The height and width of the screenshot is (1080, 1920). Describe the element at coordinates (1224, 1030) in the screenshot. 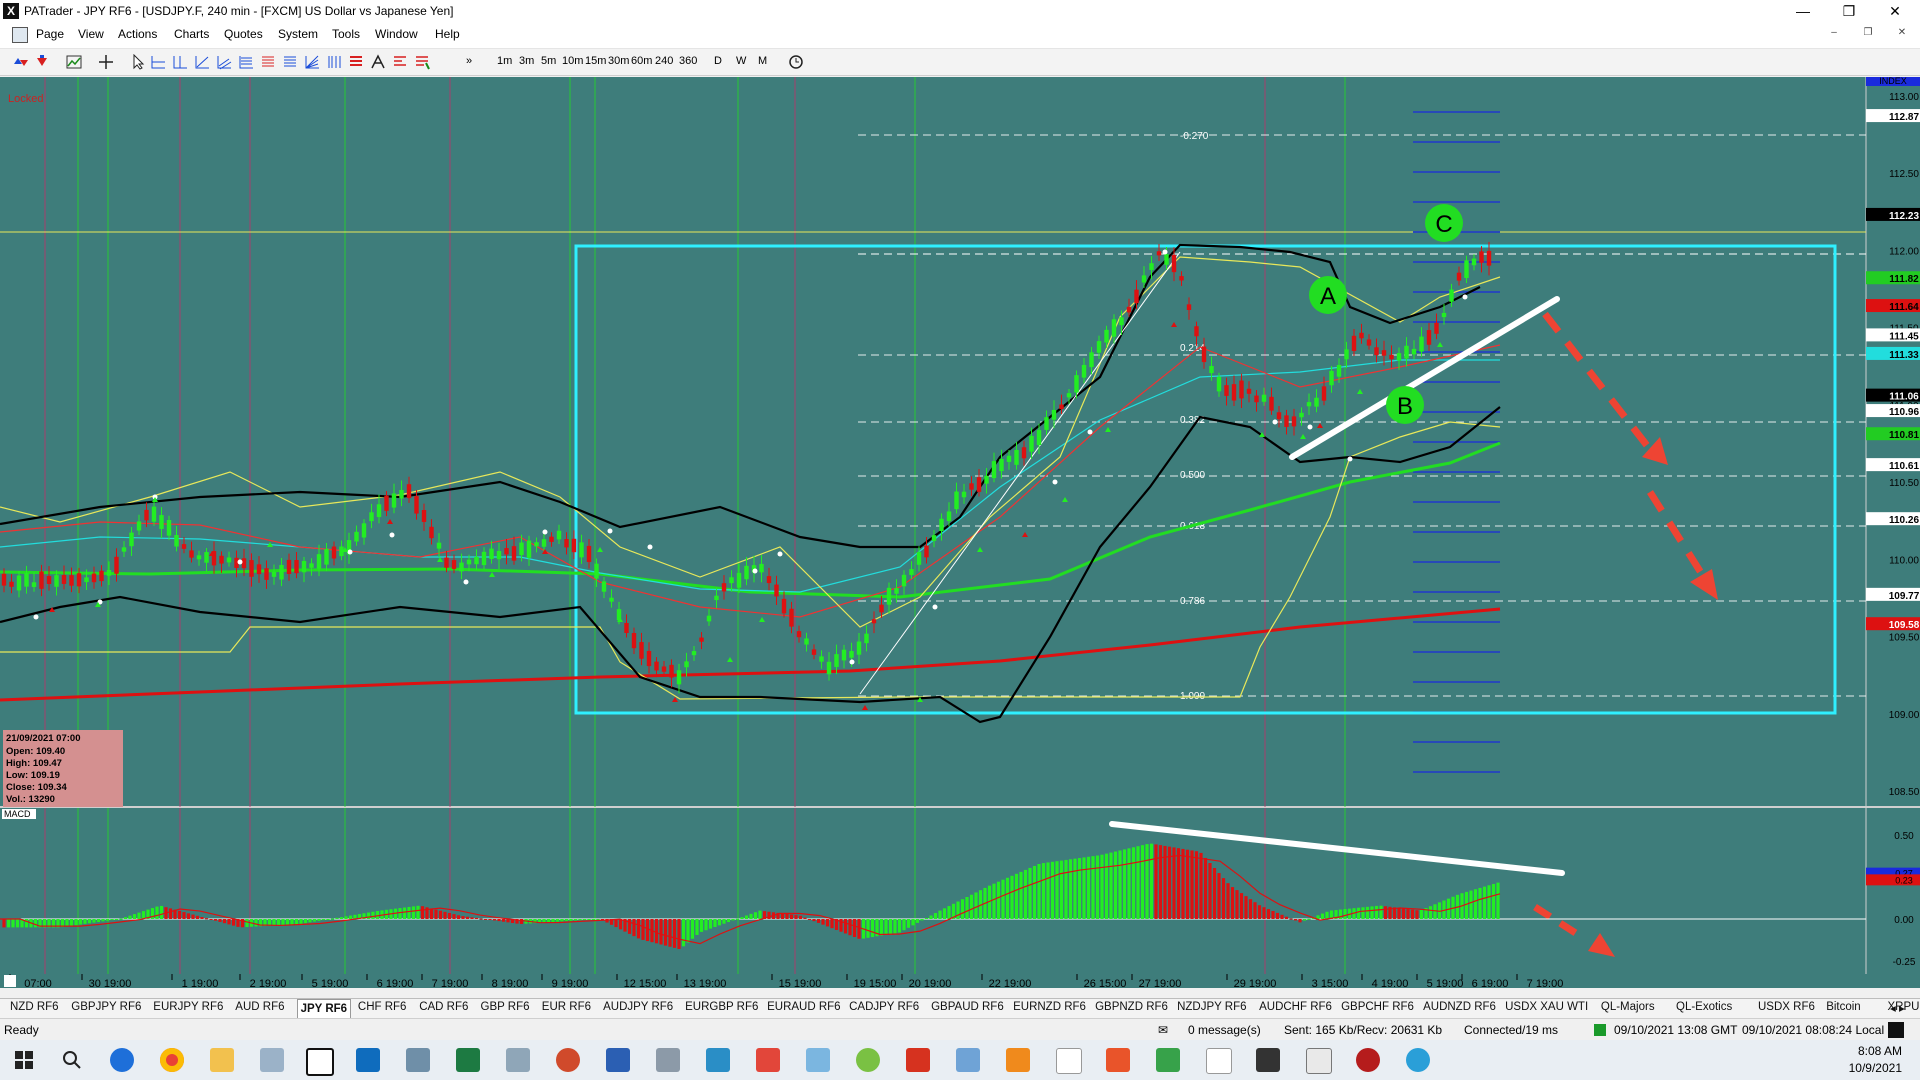

I see `status-messages: 0 message(s)` at that location.